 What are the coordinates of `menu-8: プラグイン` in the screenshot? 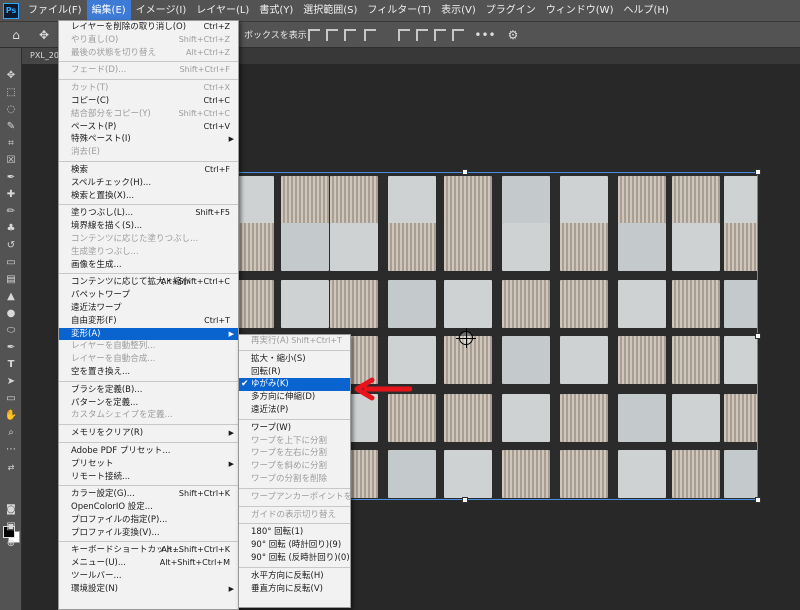 It's located at (511, 11).